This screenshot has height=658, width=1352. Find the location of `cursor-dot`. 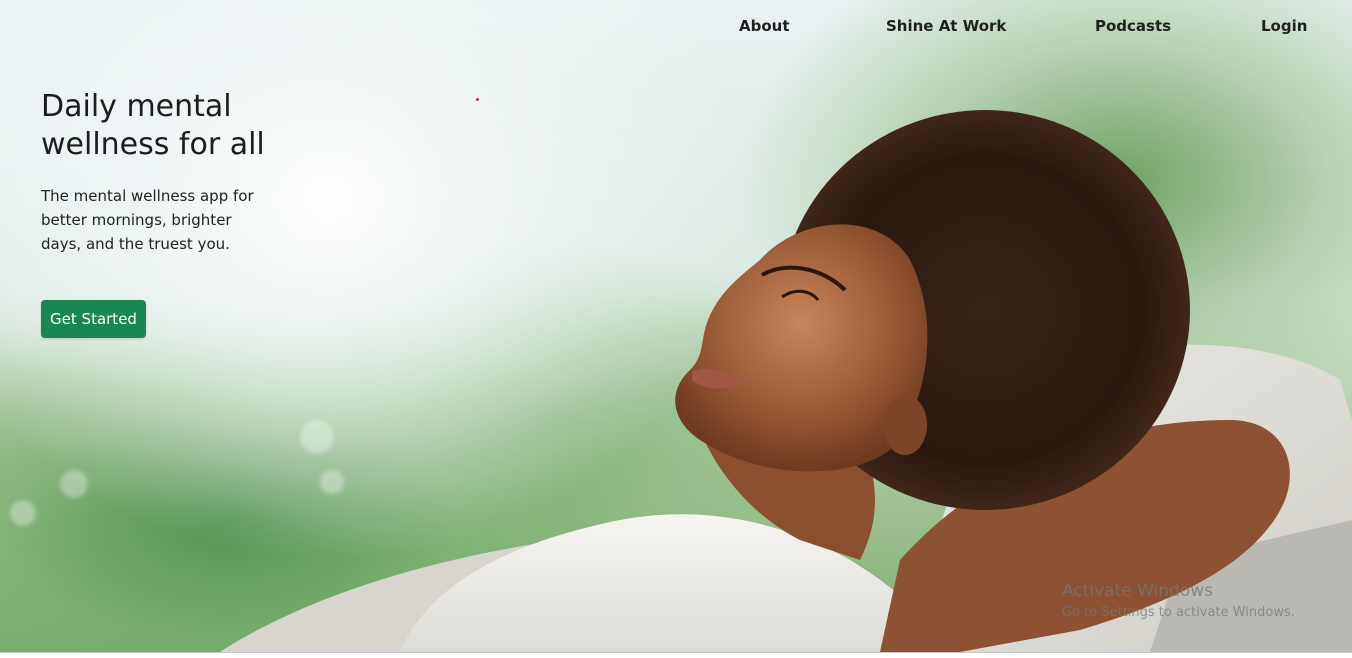

cursor-dot is located at coordinates (477, 99).